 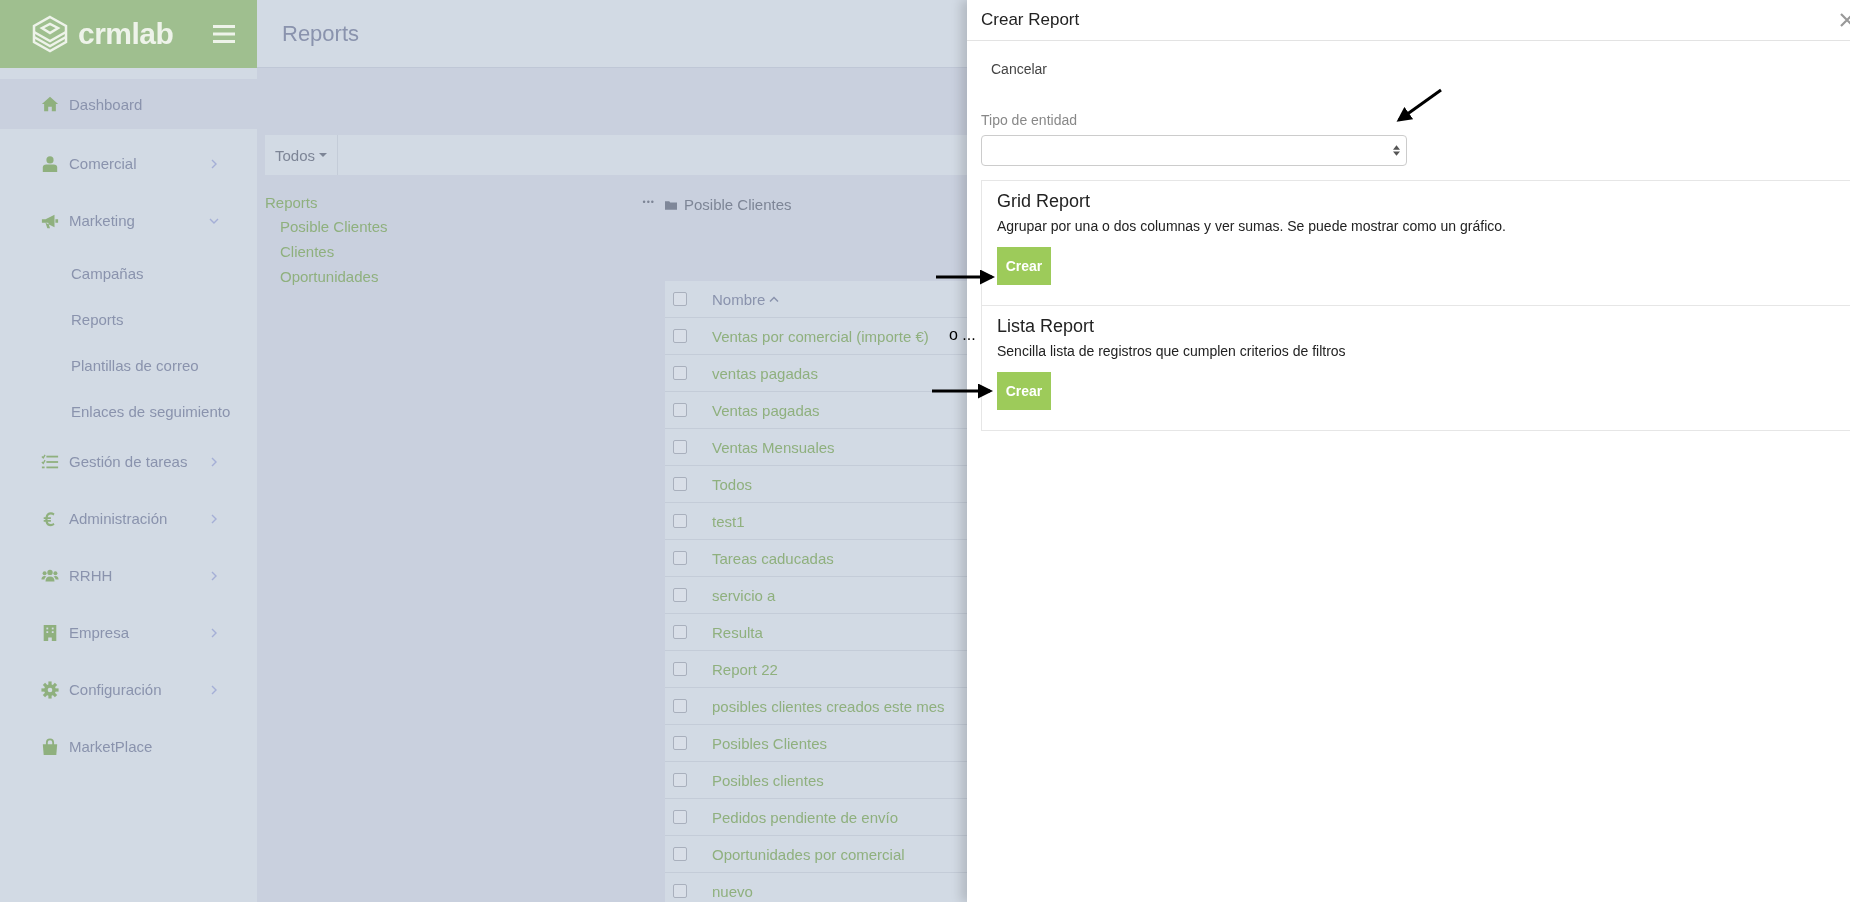 I want to click on report-link: Ventas pagadas, so click(x=766, y=410).